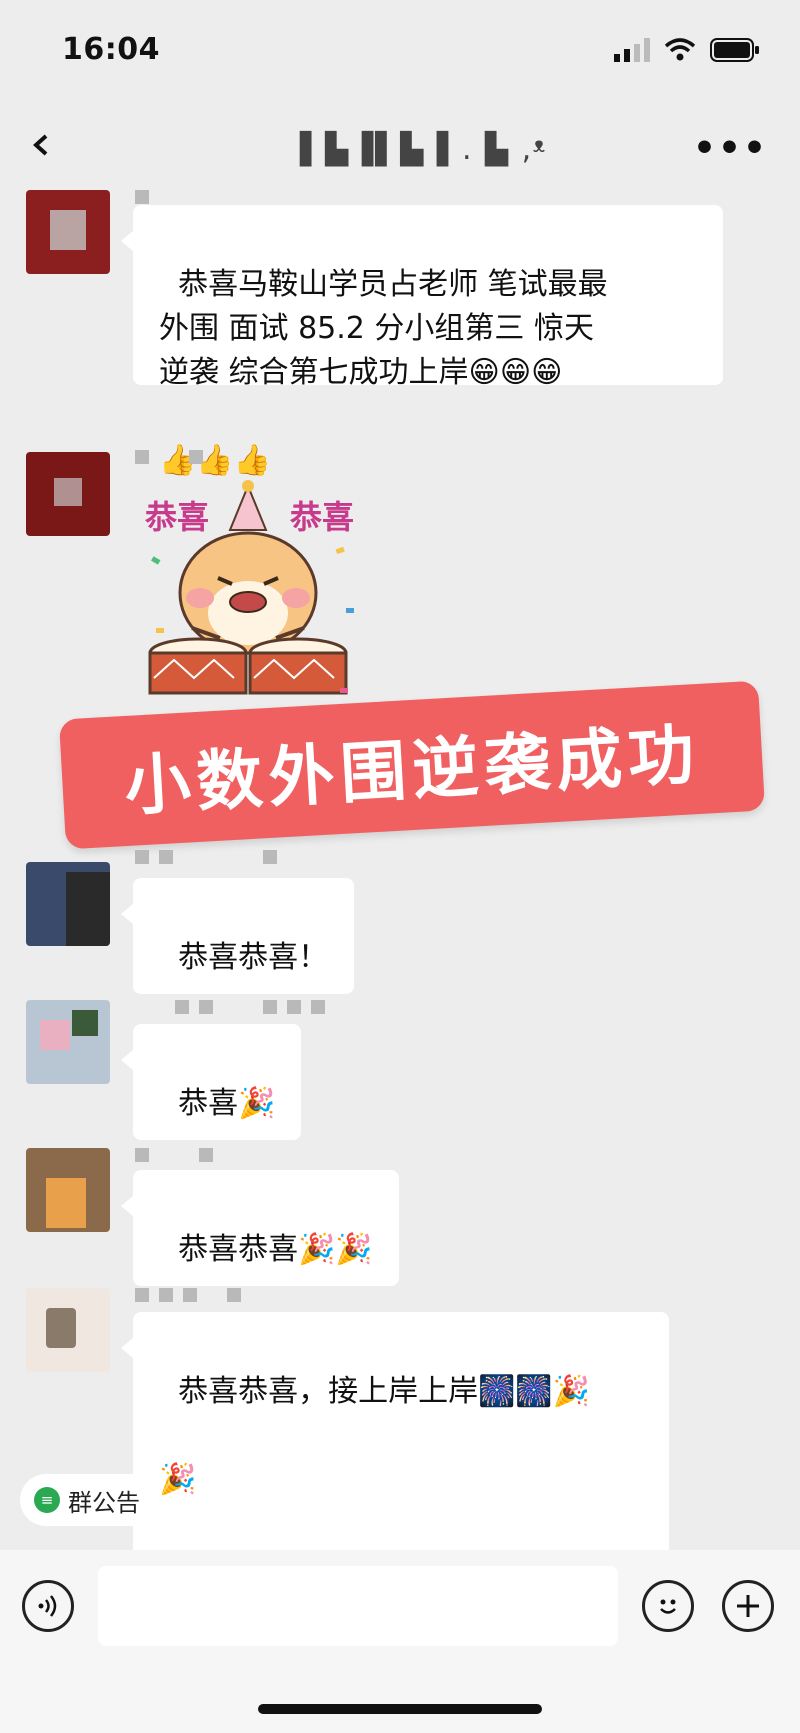  I want to click on sticker-image: 恭喜 恭喜, so click(260, 598).